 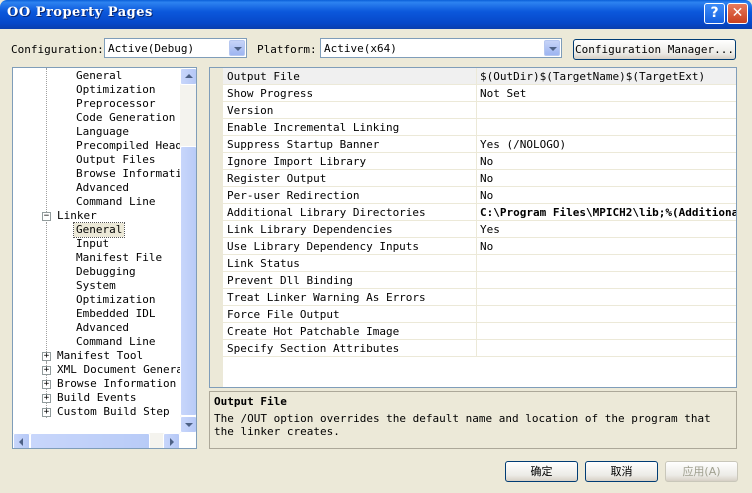 I want to click on property-name: Prevent Dll Binding, so click(x=290, y=280).